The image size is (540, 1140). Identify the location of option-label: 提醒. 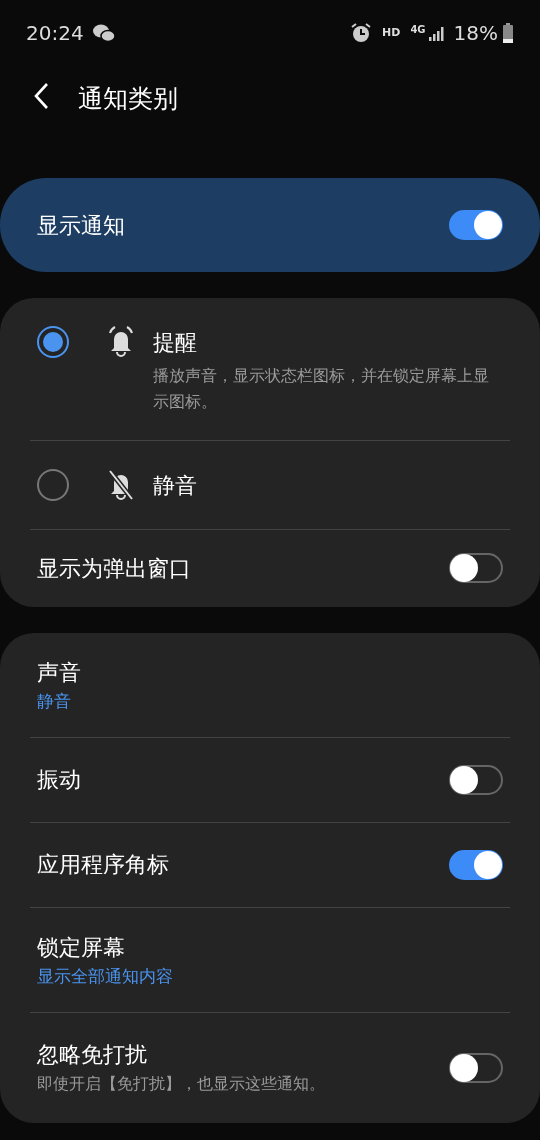
(175, 343).